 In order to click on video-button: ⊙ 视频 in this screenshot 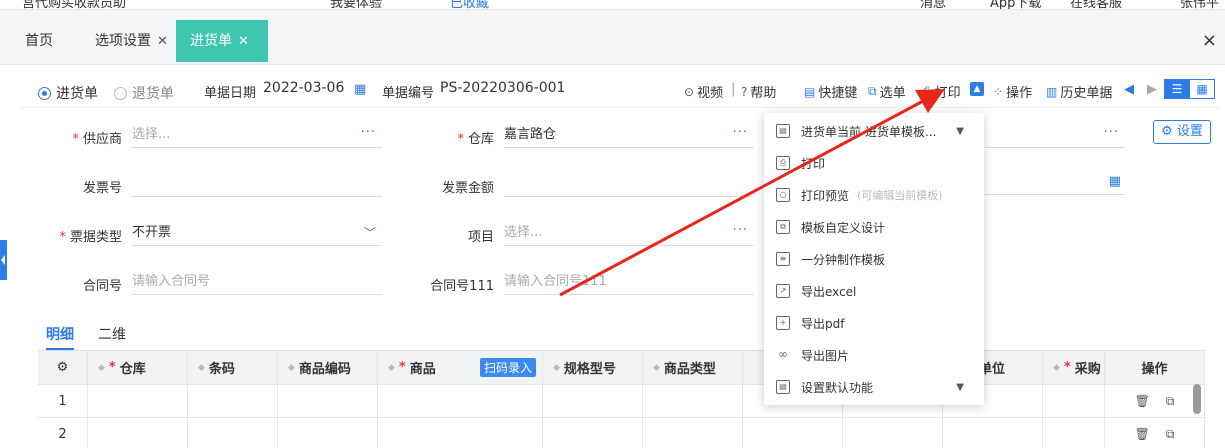, I will do `click(703, 92)`.